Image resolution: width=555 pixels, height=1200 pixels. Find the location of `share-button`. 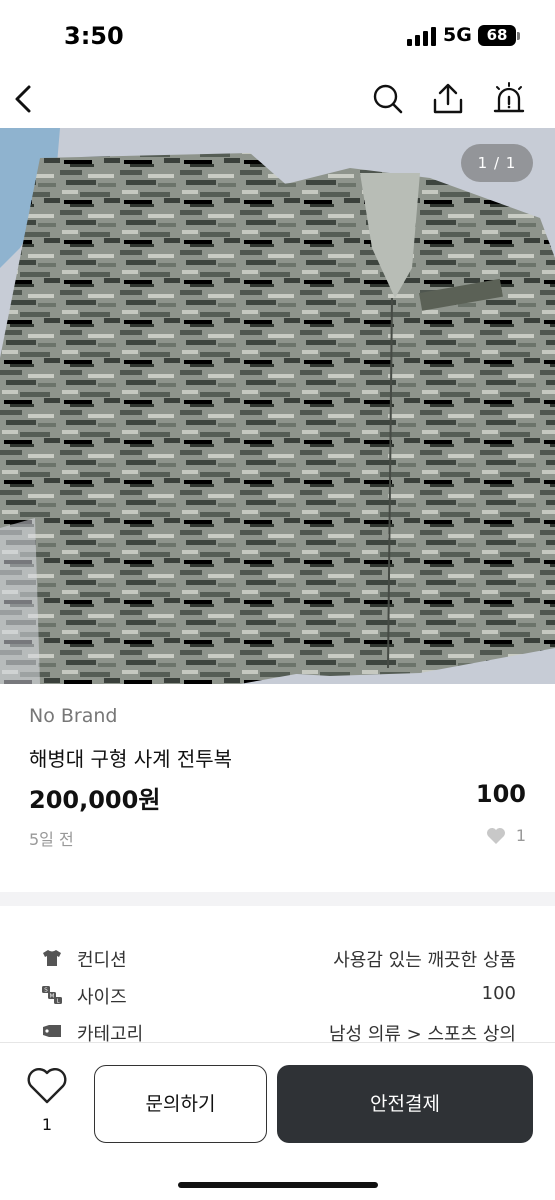

share-button is located at coordinates (448, 99).